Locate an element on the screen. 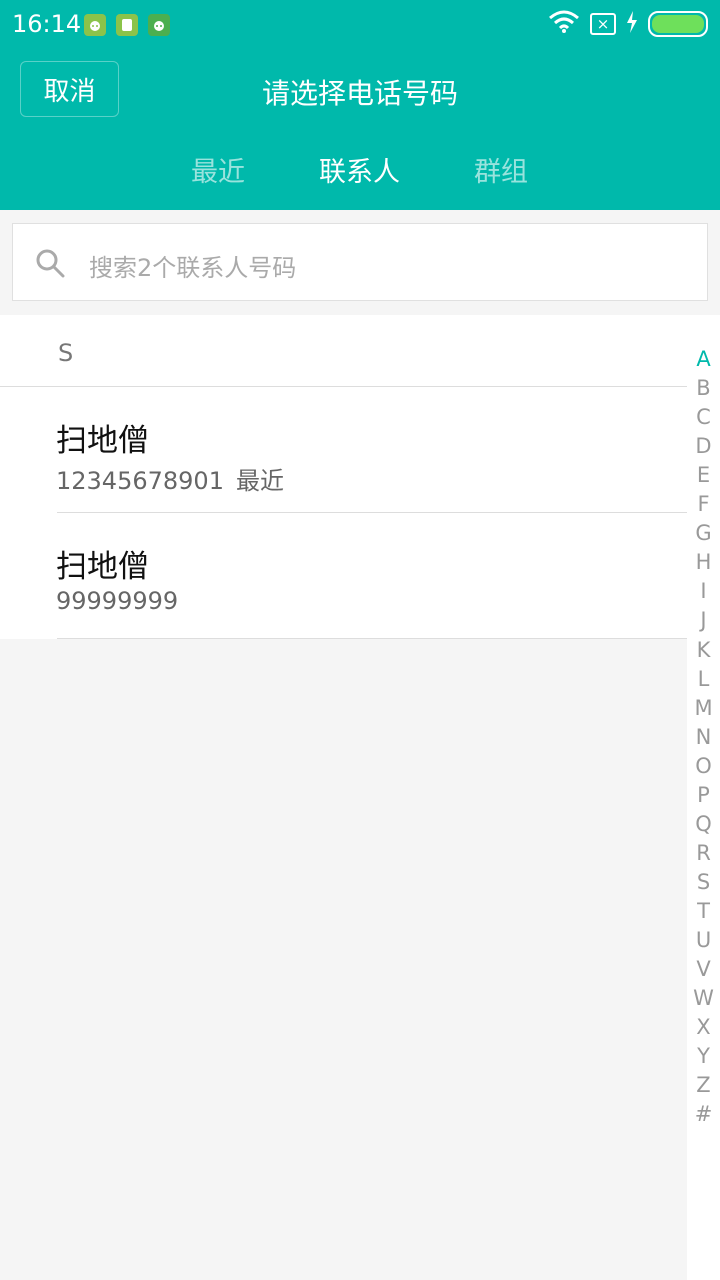 The width and height of the screenshot is (720, 1280). index-letter: D is located at coordinates (703, 446).